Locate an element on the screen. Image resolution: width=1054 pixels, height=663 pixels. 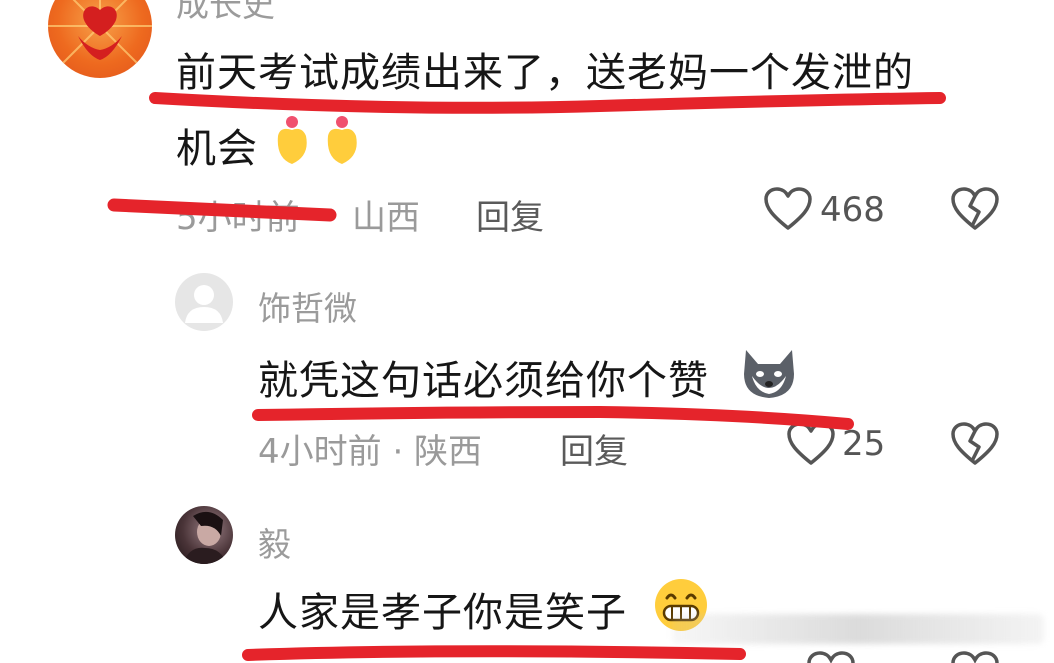
comment-text: 人家是孝子你是笑子 is located at coordinates (442, 613).